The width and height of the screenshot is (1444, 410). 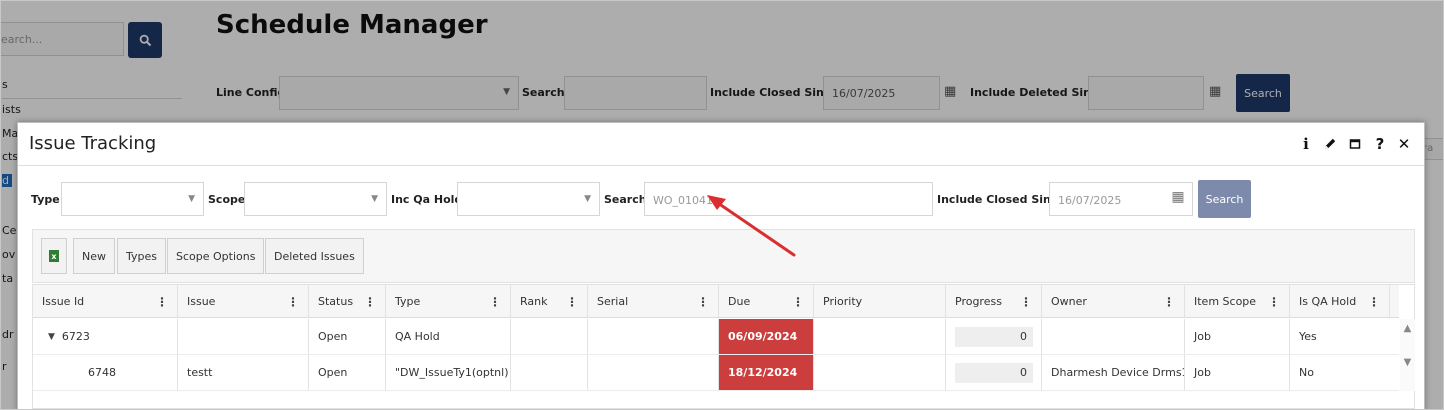 I want to click on deleted-issues-button: Deleted Issues, so click(x=314, y=256).